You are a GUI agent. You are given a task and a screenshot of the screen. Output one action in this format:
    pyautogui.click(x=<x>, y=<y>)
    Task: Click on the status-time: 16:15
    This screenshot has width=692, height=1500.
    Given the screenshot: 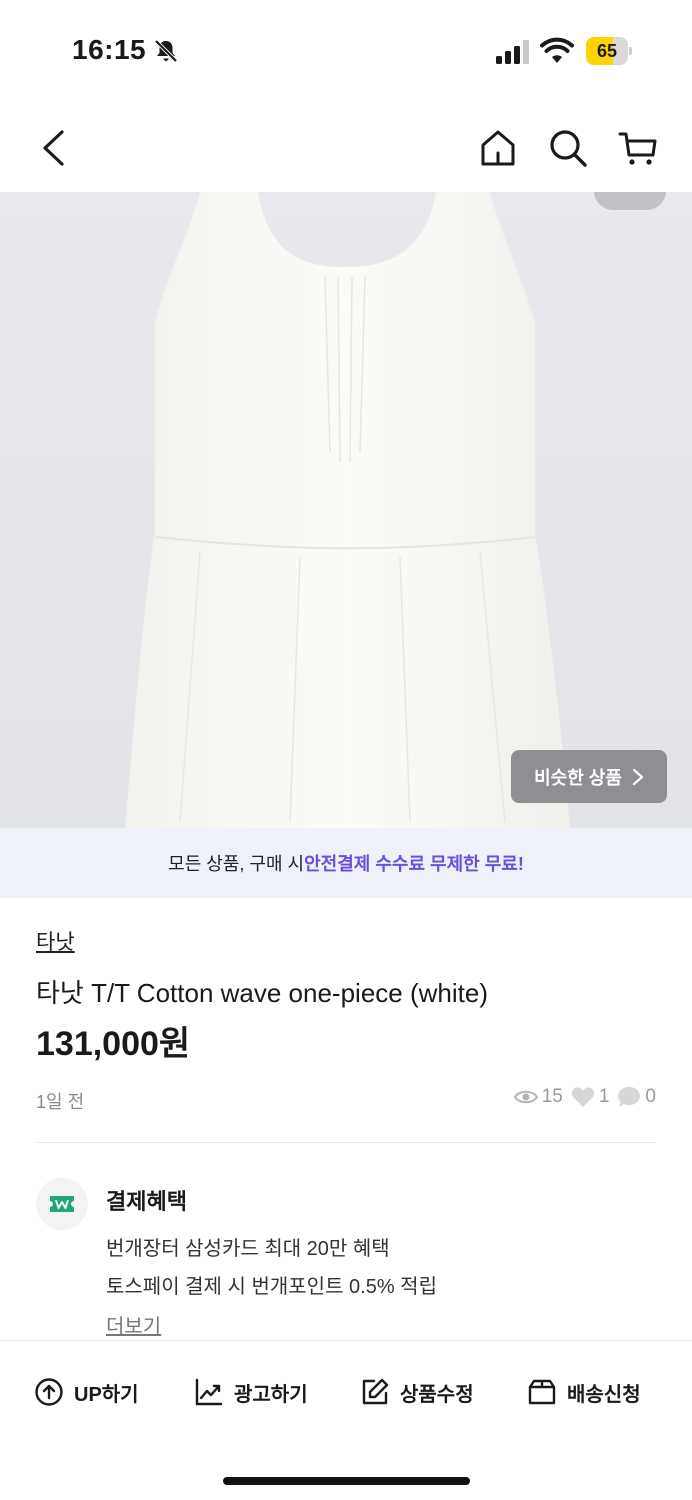 What is the action you would take?
    pyautogui.click(x=109, y=49)
    